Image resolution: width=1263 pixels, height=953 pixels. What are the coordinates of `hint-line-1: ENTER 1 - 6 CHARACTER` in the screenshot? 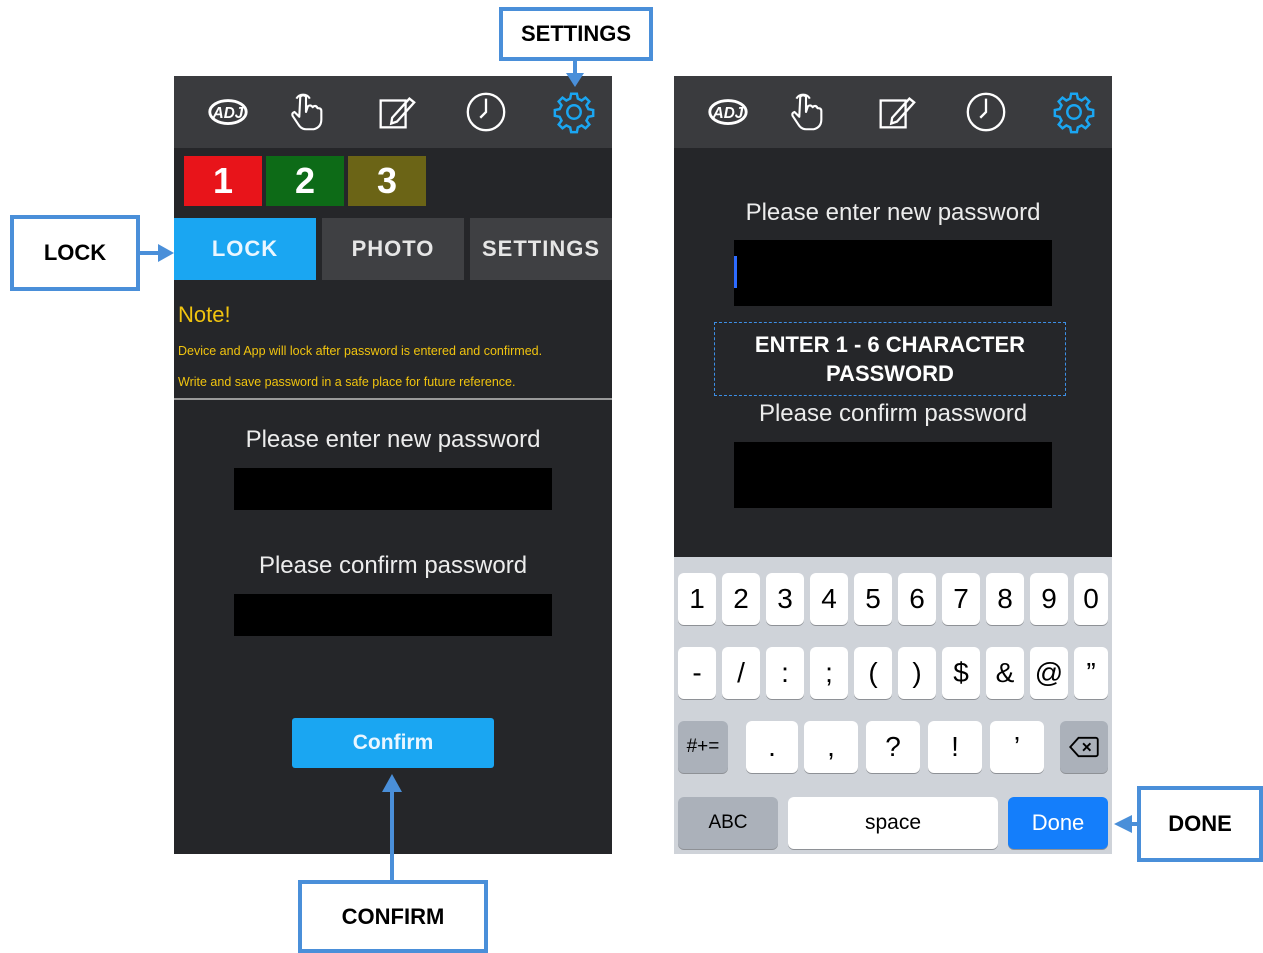 It's located at (890, 344).